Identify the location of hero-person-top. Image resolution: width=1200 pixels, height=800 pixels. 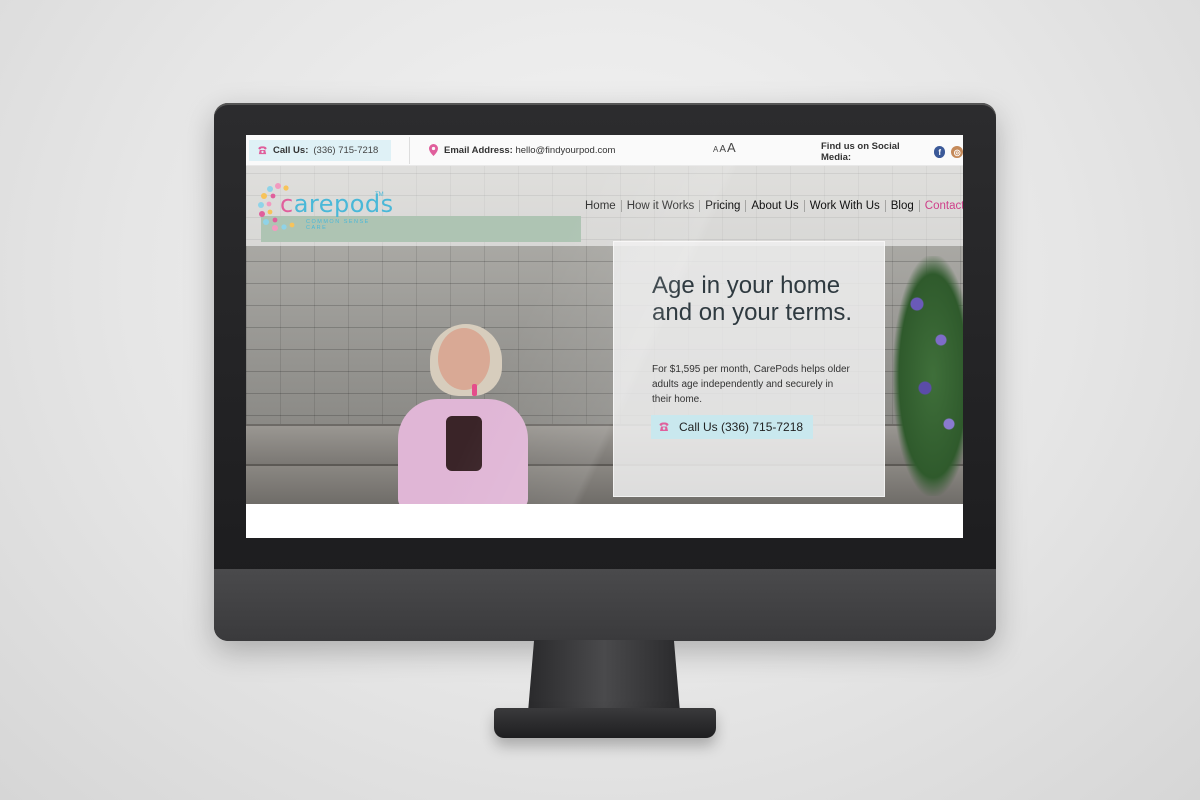
(464, 443).